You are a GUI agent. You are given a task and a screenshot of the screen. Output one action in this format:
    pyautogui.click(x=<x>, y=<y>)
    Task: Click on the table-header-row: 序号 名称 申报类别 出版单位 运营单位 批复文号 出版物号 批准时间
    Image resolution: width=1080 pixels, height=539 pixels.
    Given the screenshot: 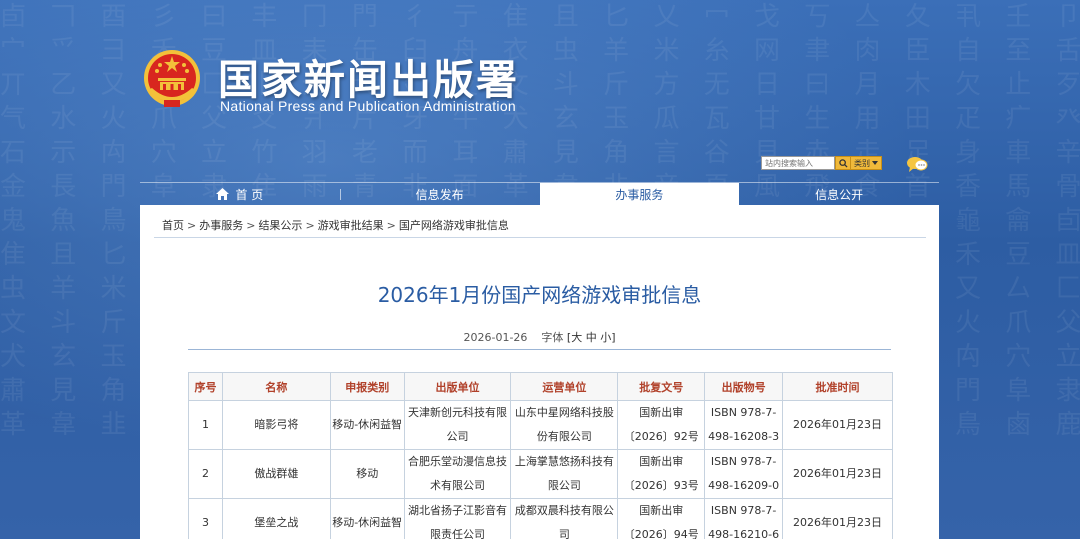 What is the action you would take?
    pyautogui.click(x=540, y=386)
    